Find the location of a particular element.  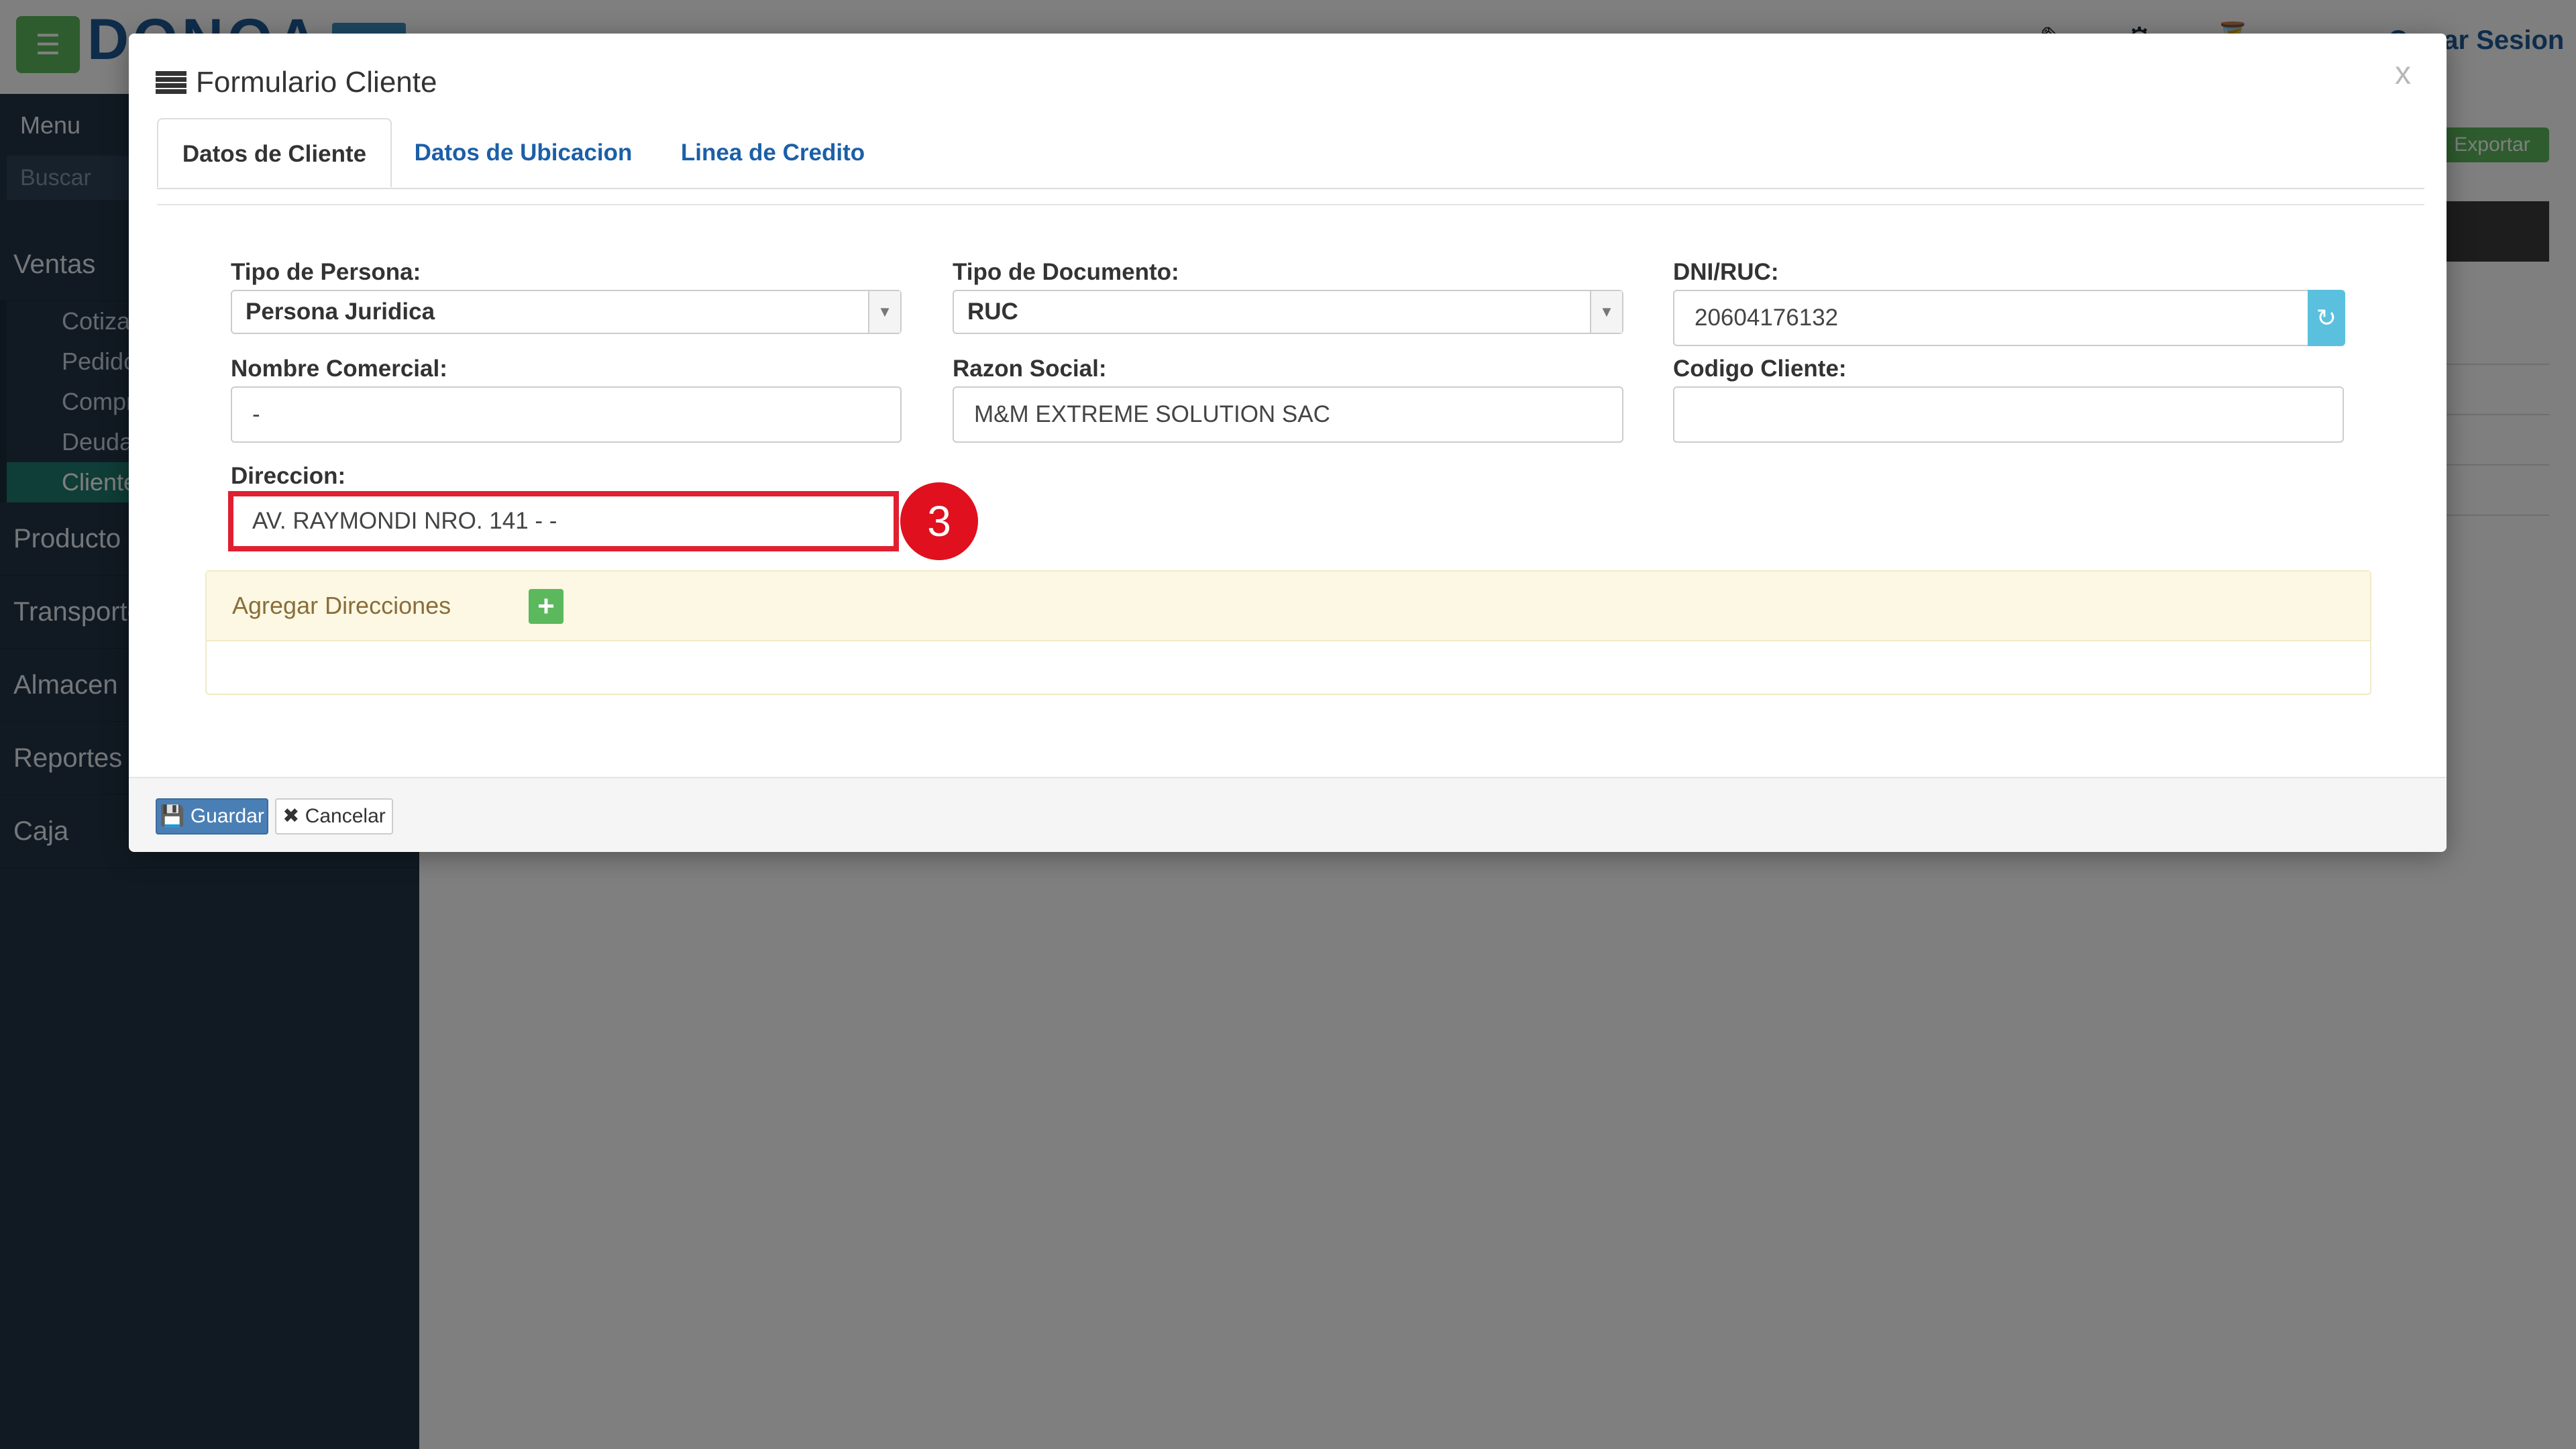

refresh-icon: ↻ is located at coordinates (2326, 318).